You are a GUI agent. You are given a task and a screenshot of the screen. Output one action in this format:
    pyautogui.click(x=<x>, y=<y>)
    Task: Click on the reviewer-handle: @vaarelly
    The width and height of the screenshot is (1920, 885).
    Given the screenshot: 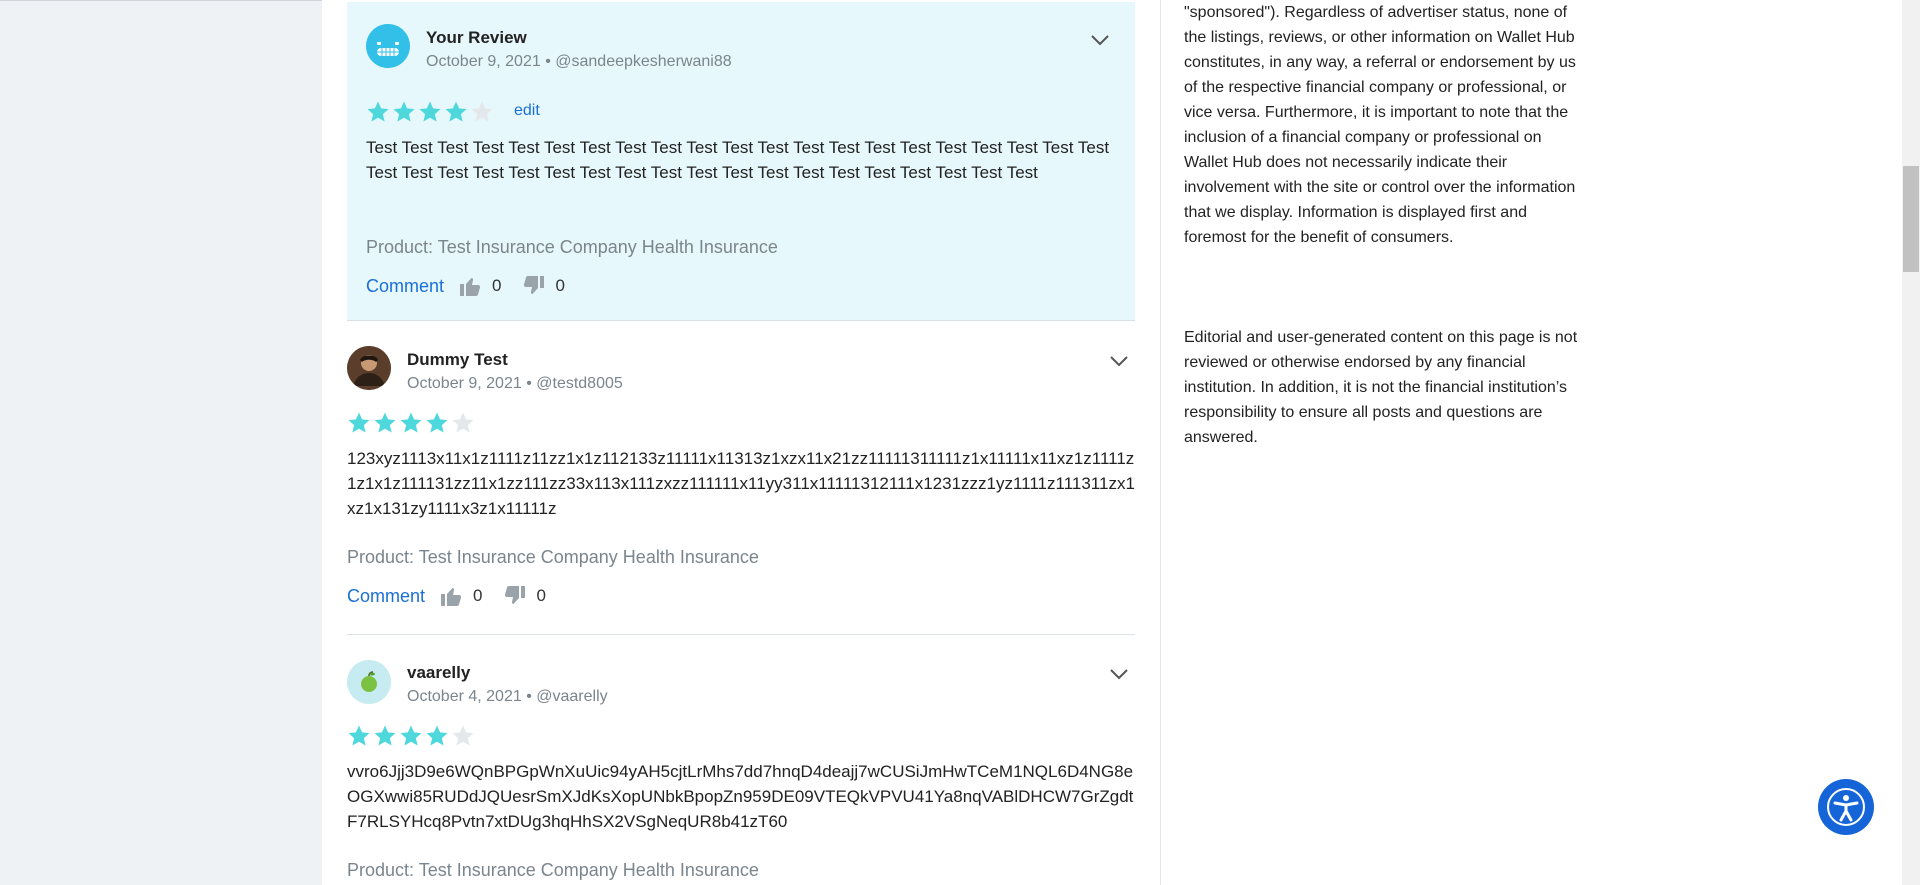 What is the action you would take?
    pyautogui.click(x=571, y=696)
    